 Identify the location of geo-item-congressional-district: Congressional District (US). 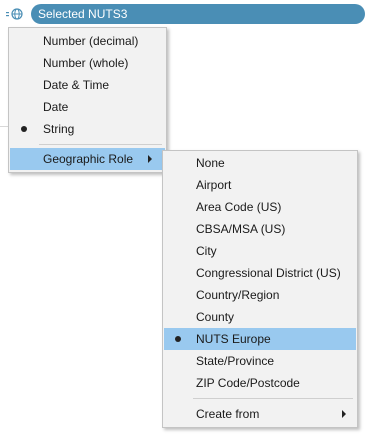
(260, 273).